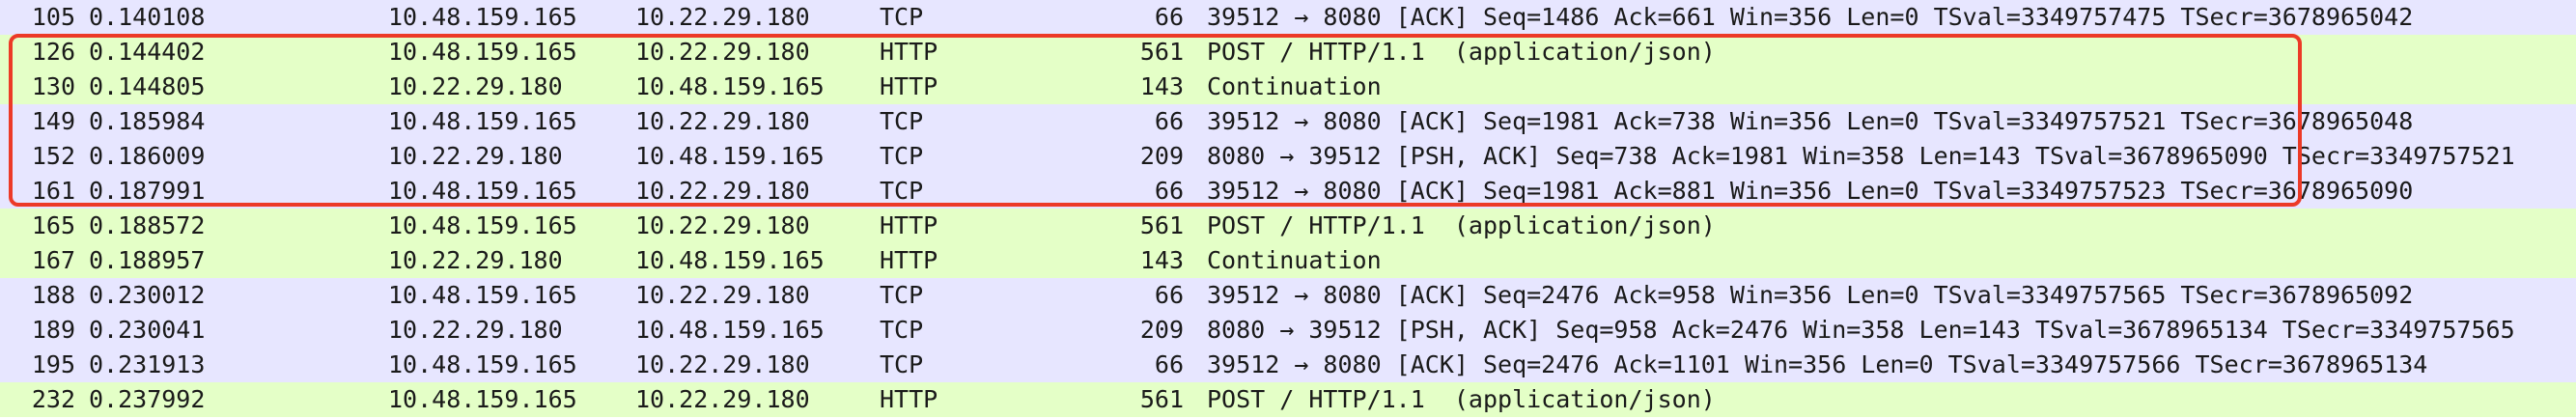 This screenshot has width=2576, height=419. I want to click on packet-number: 188, so click(53, 295).